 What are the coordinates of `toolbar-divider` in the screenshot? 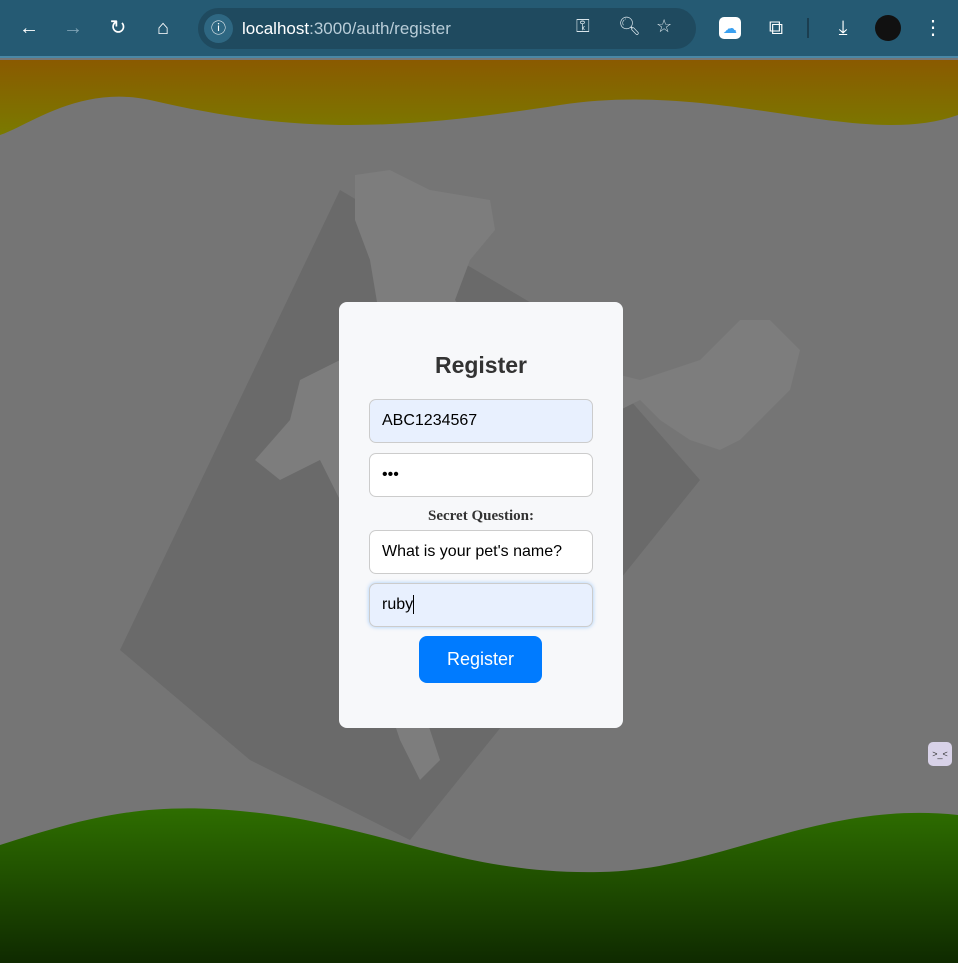 It's located at (808, 28).